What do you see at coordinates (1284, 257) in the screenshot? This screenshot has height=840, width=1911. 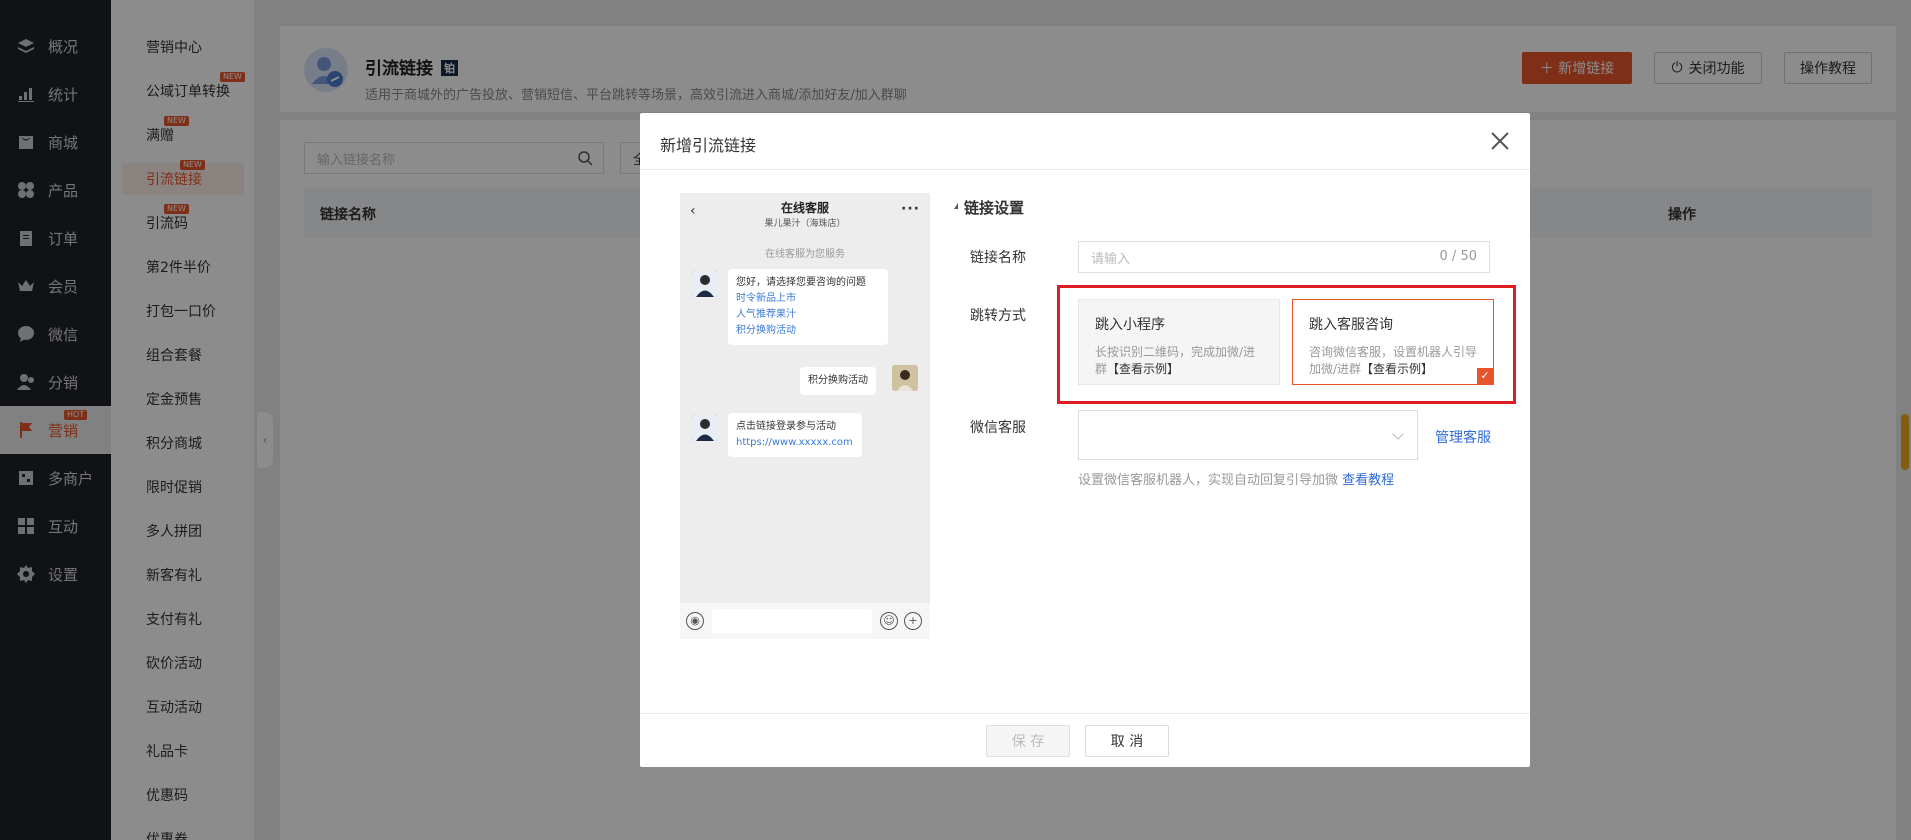 I see `link-name-input: 请输入 0 / 50` at bounding box center [1284, 257].